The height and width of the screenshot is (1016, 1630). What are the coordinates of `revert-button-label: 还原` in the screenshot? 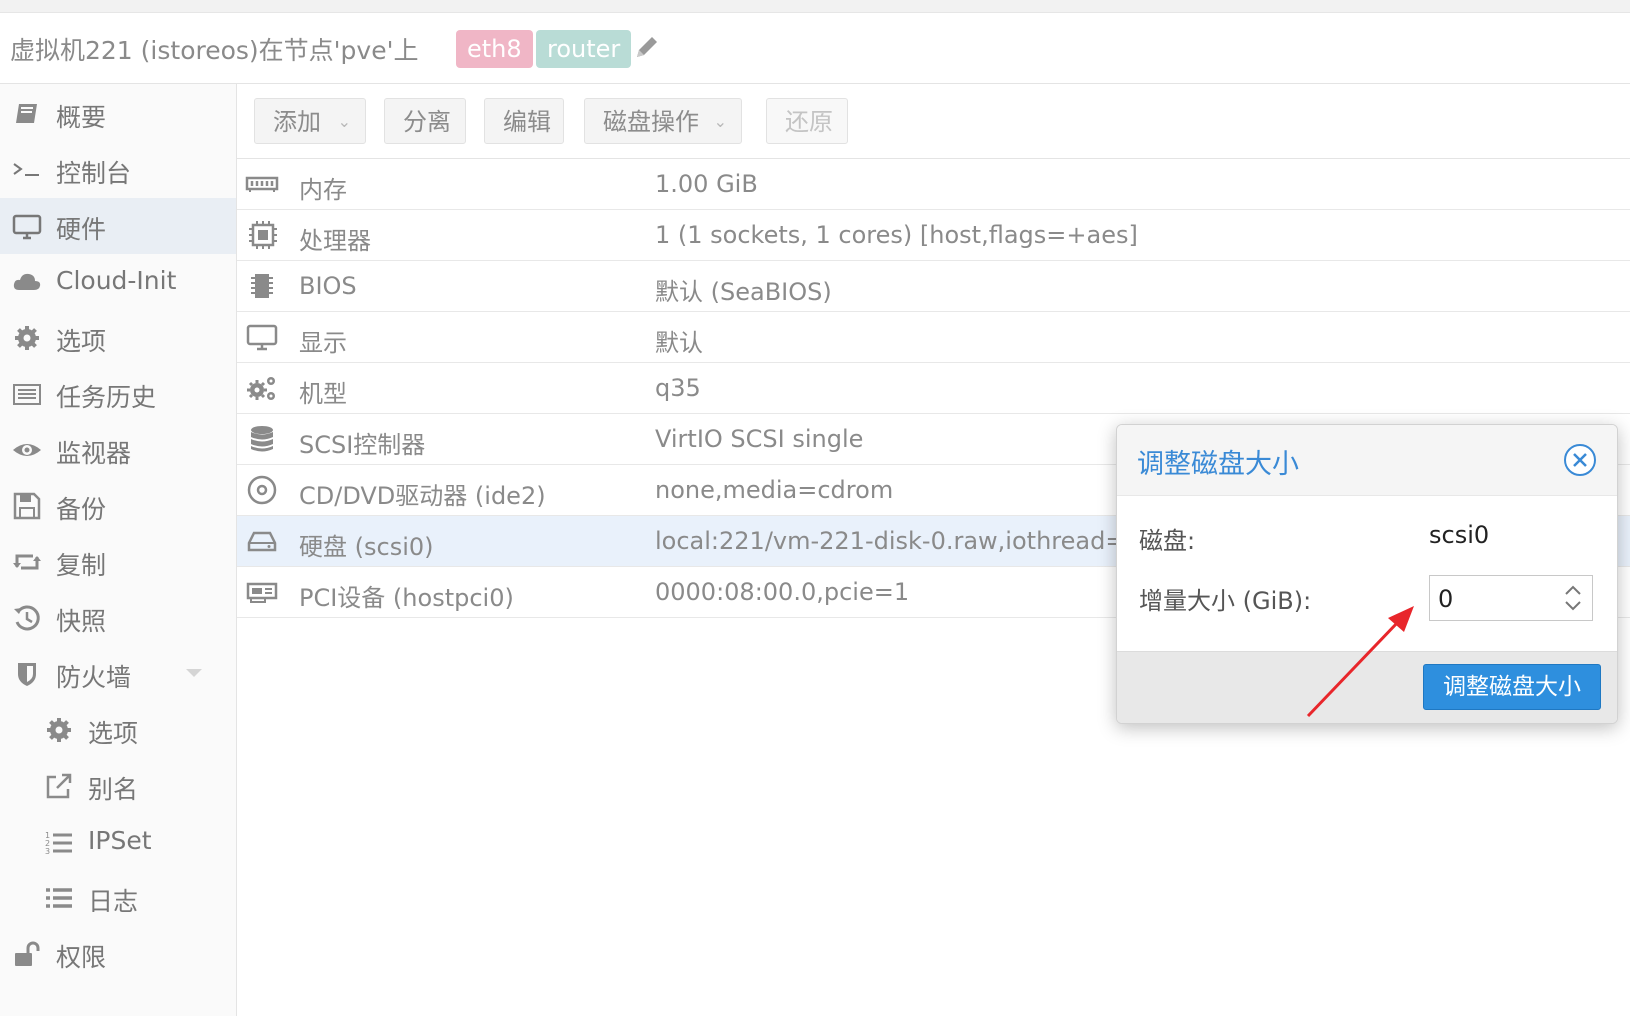 It's located at (809, 122).